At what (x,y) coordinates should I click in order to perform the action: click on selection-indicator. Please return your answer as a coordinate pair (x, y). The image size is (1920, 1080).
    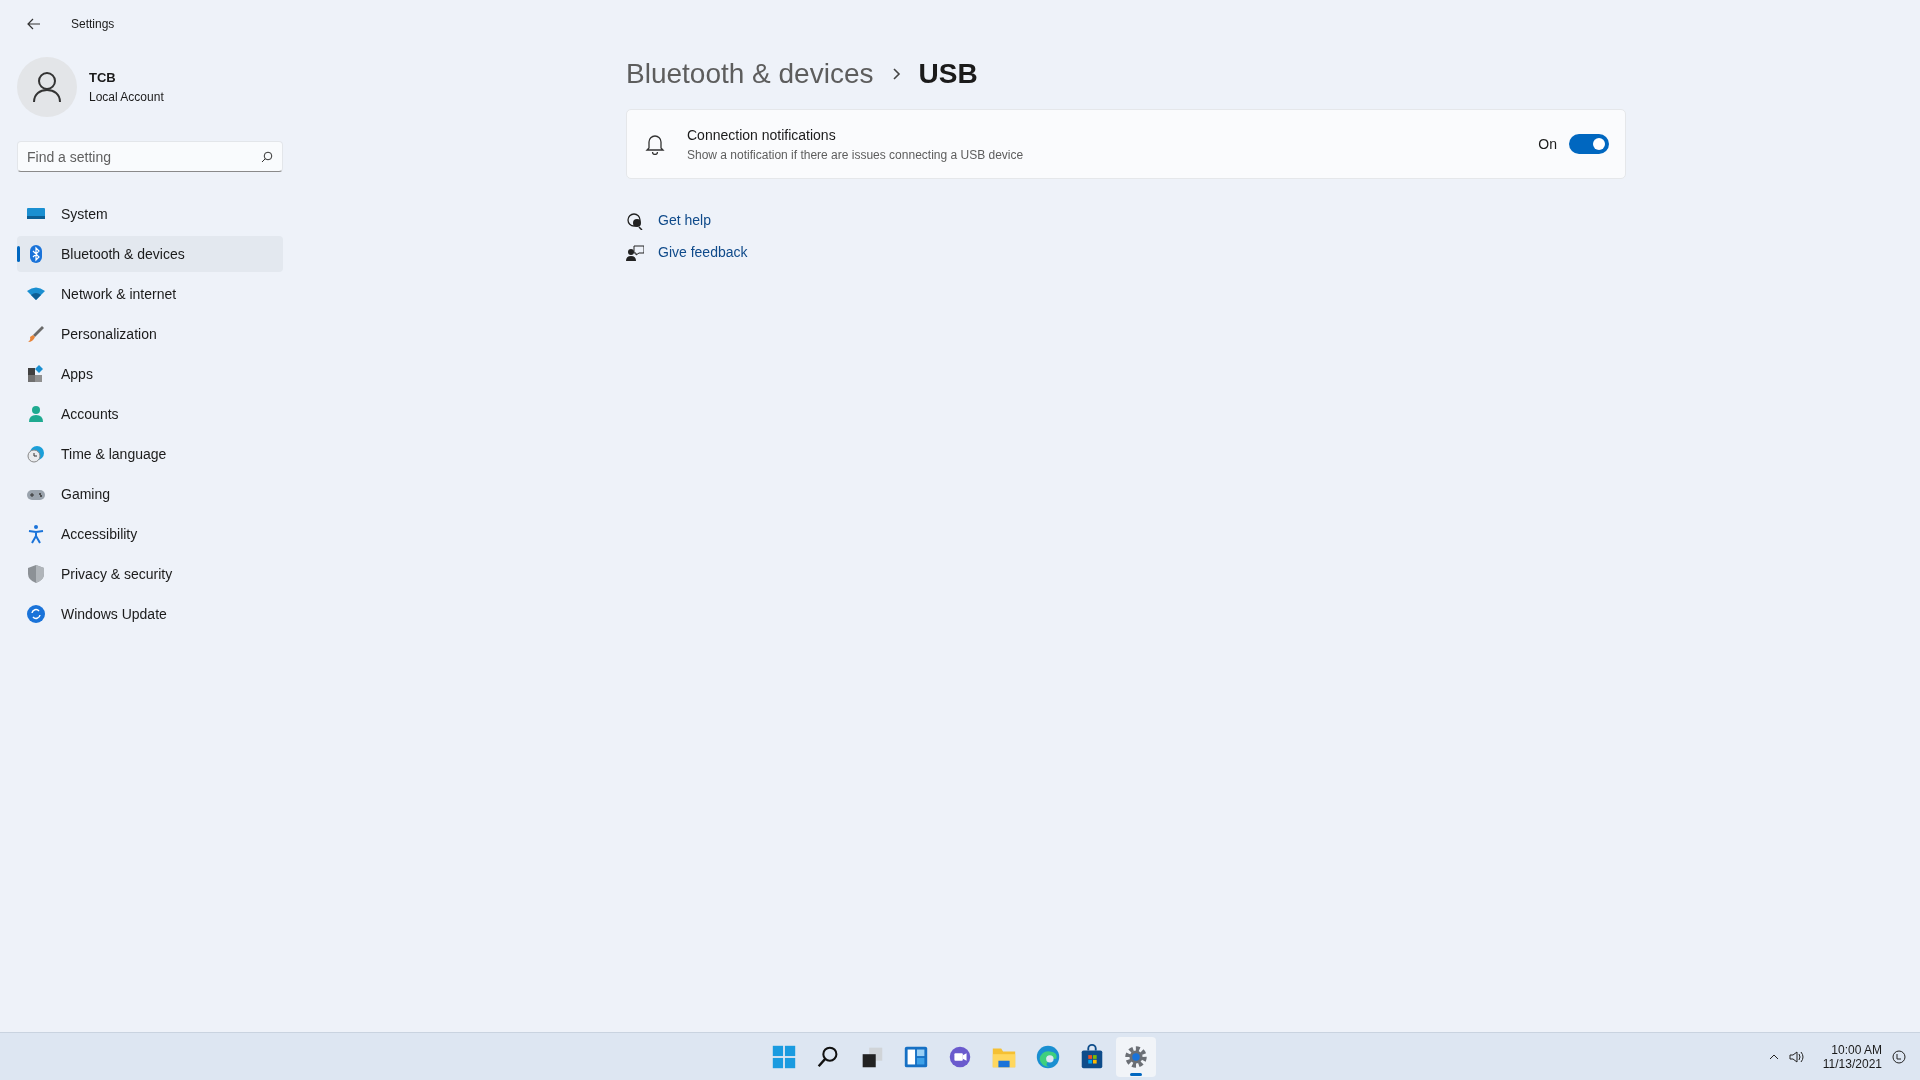
    Looking at the image, I should click on (18, 254).